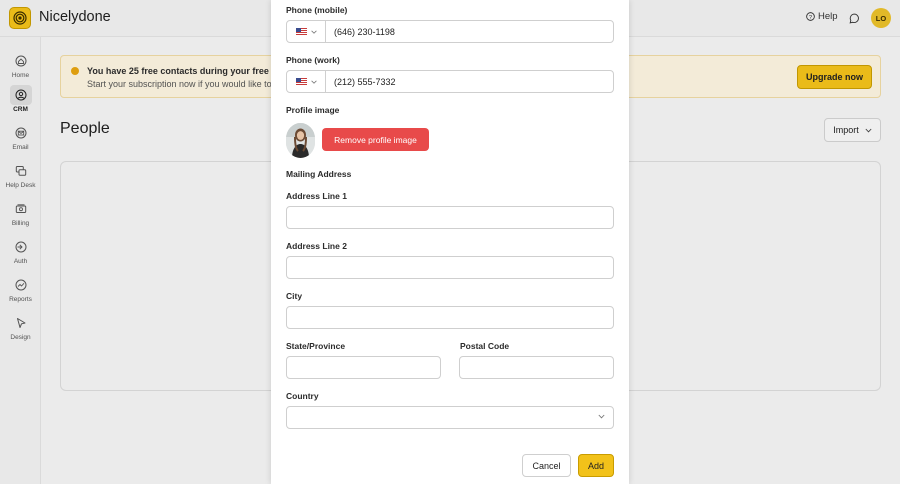  Describe the element at coordinates (302, 396) in the screenshot. I see `country-label: Country` at that location.